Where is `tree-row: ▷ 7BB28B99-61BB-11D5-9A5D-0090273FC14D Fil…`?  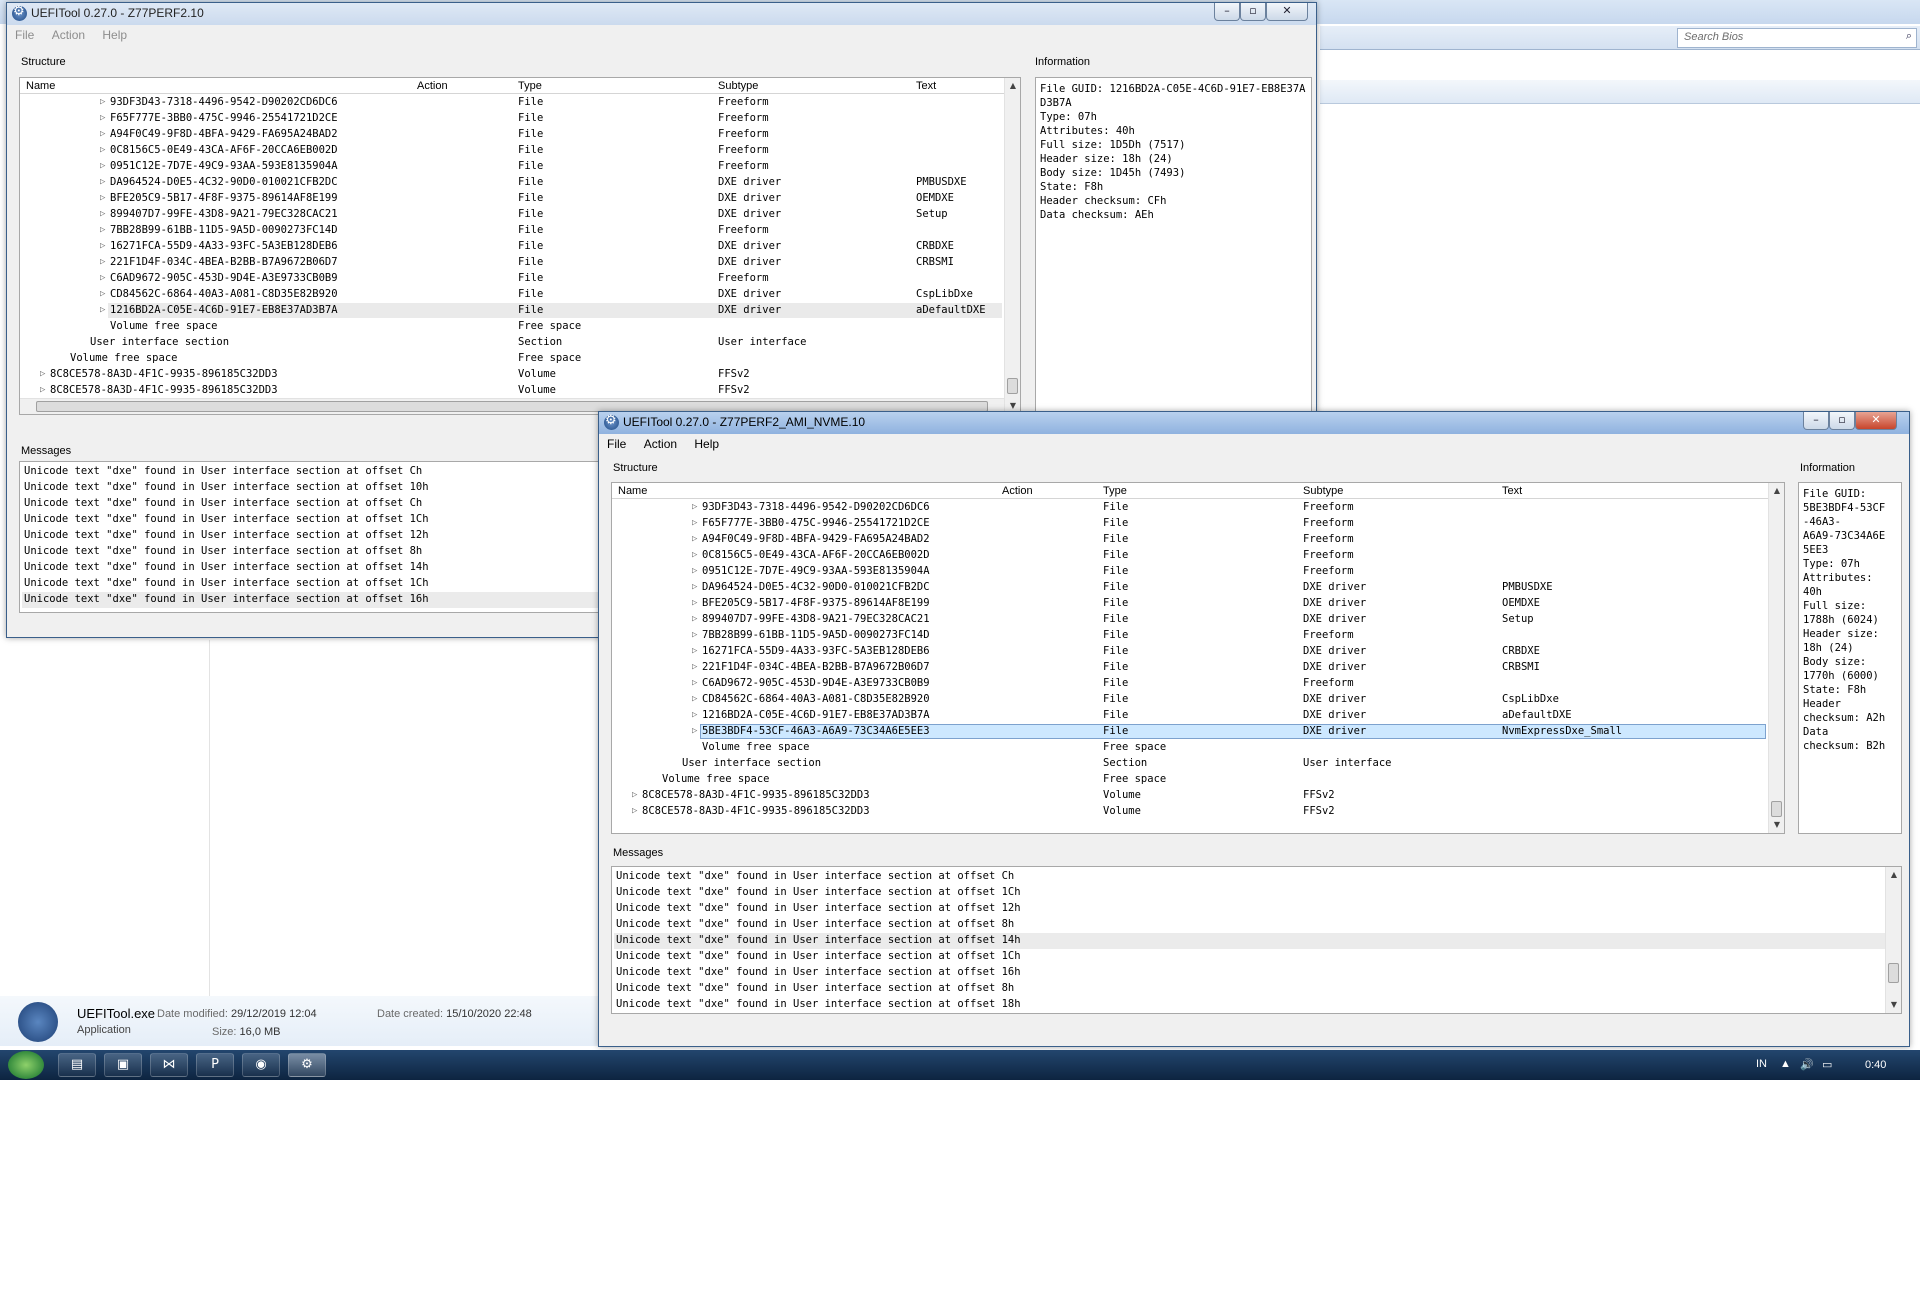 tree-row: ▷ 7BB28B99-61BB-11D5-9A5D-0090273FC14D Fil… is located at coordinates (1190, 636).